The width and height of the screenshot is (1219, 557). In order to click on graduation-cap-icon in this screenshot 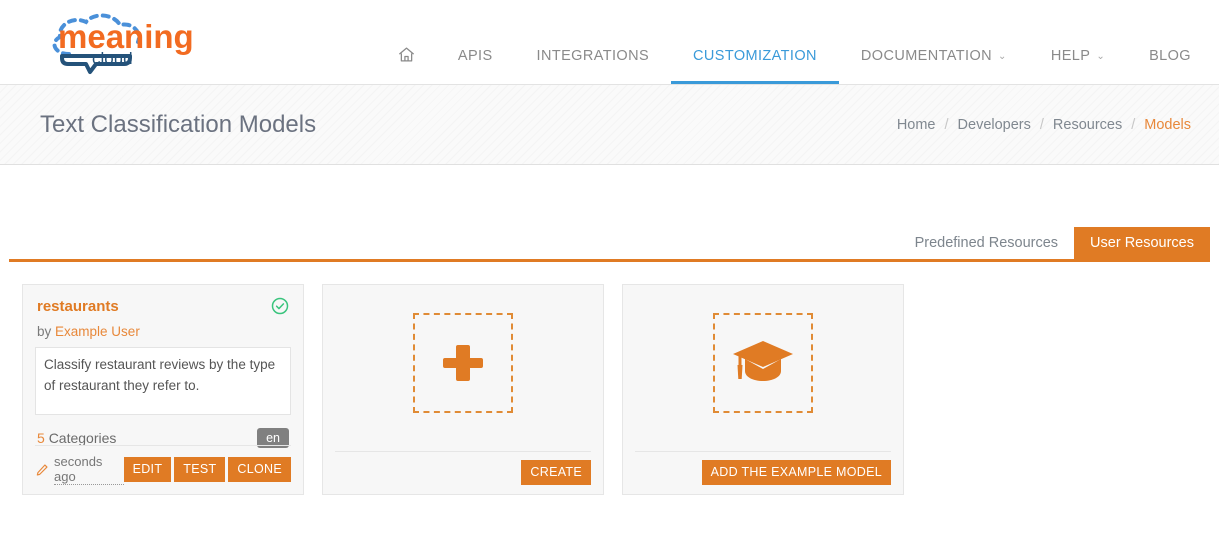, I will do `click(763, 363)`.